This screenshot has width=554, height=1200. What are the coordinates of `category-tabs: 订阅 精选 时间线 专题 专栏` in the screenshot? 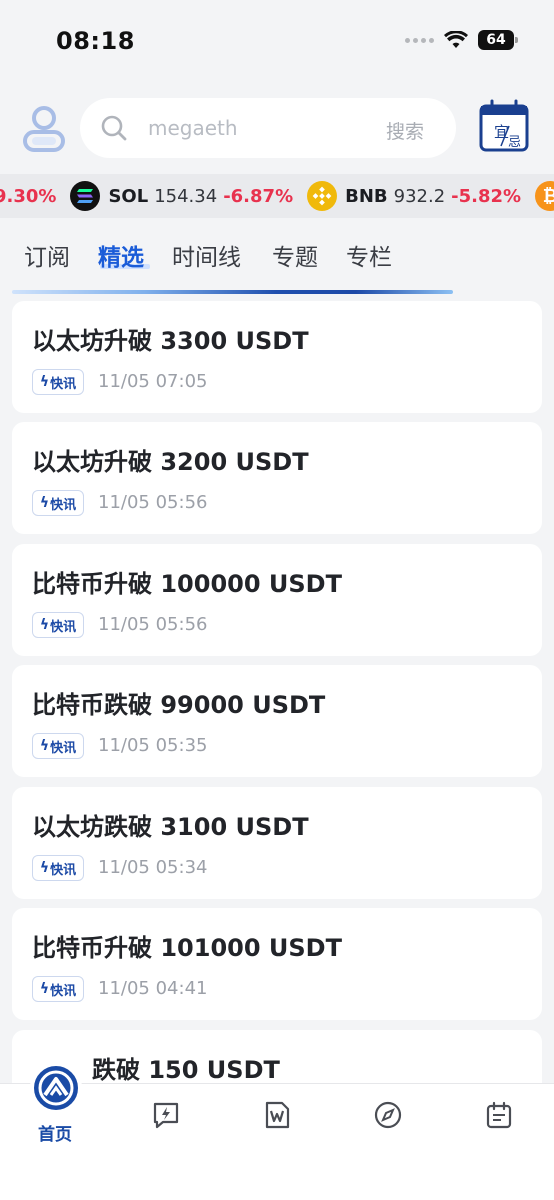 It's located at (277, 257).